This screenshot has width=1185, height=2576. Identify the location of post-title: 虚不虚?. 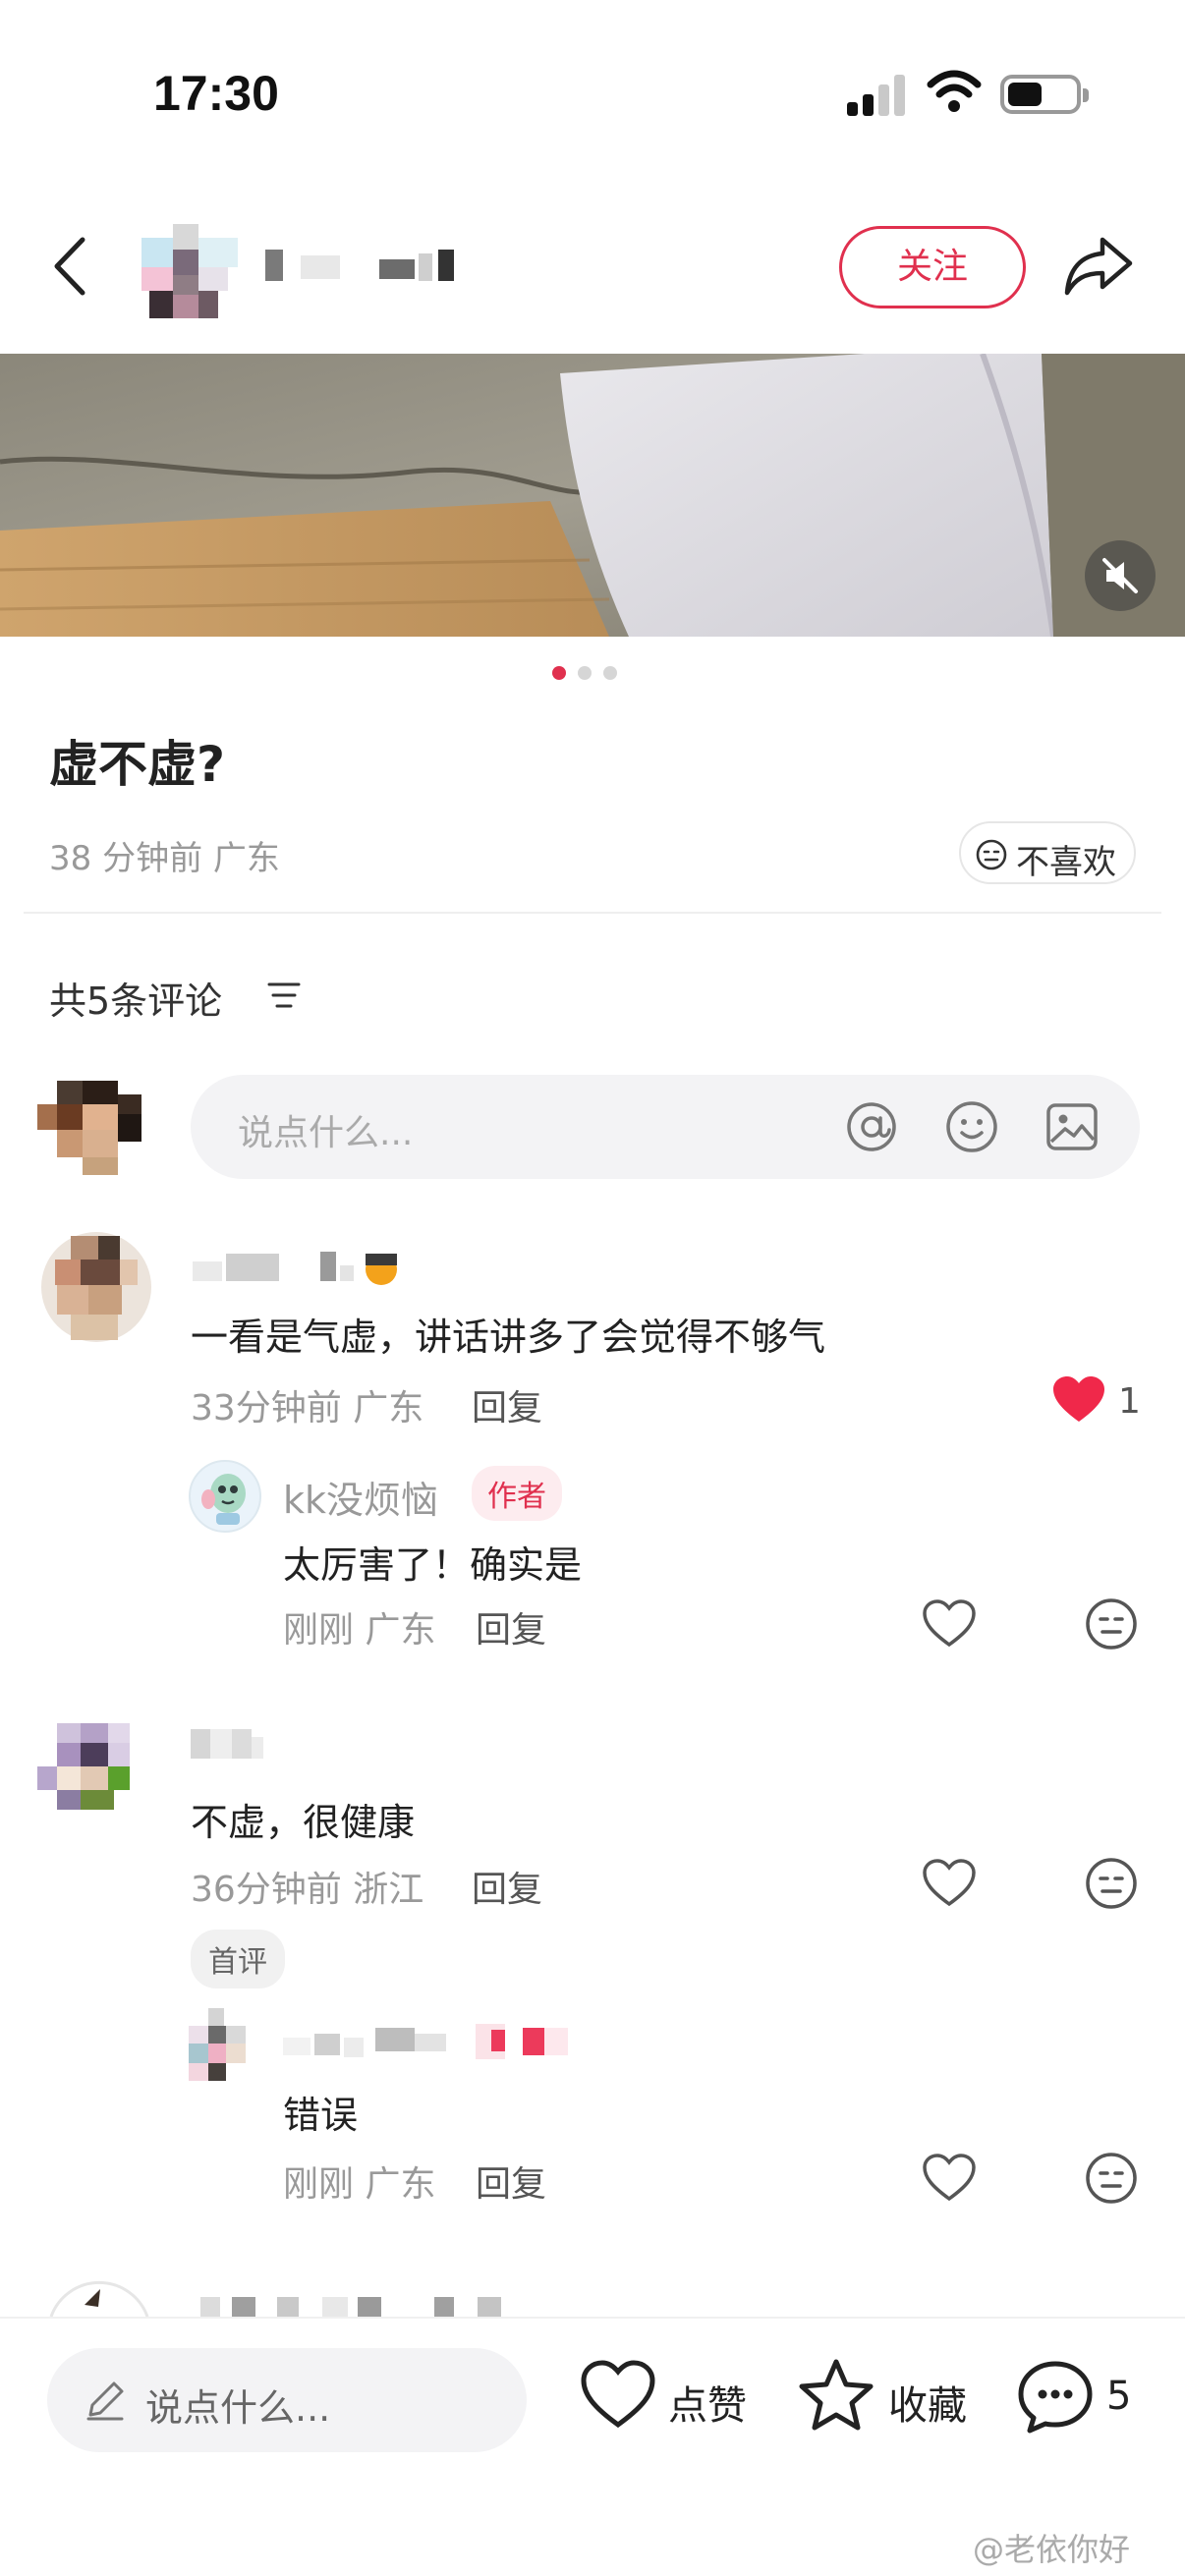
(137, 764).